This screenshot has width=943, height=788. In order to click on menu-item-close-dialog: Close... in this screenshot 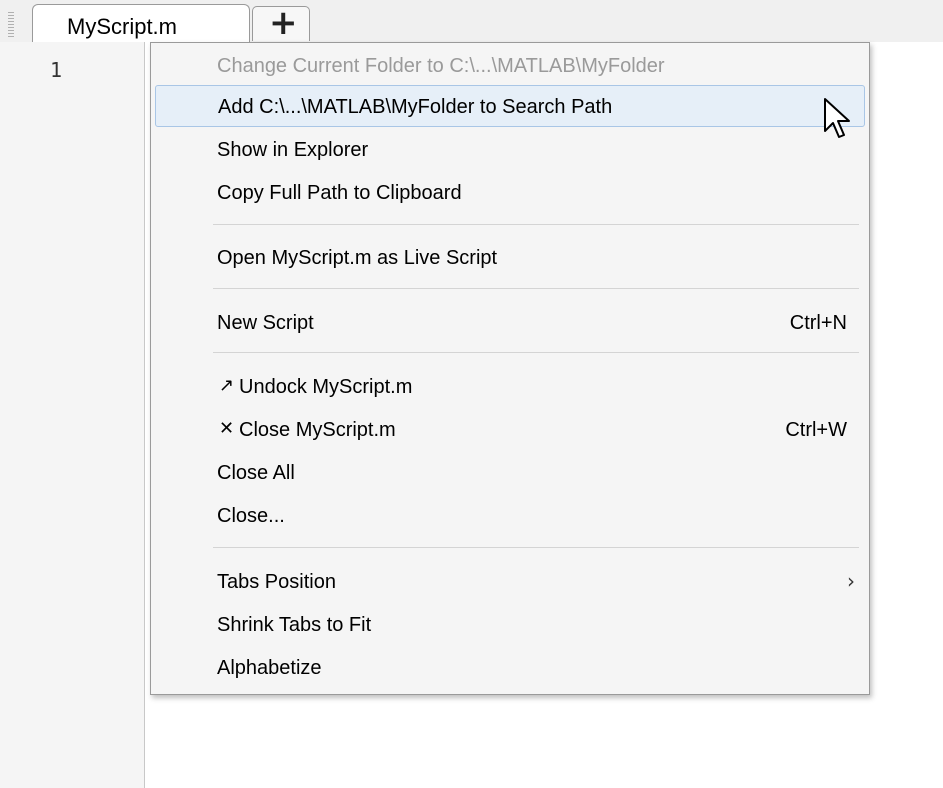, I will do `click(510, 516)`.